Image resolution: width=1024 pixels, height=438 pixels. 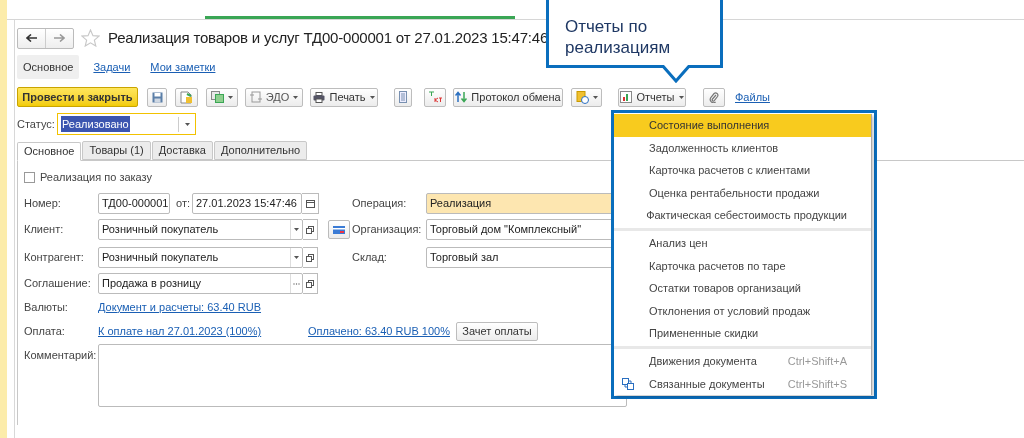 I want to click on reports-button: Отчеты, so click(x=652, y=97).